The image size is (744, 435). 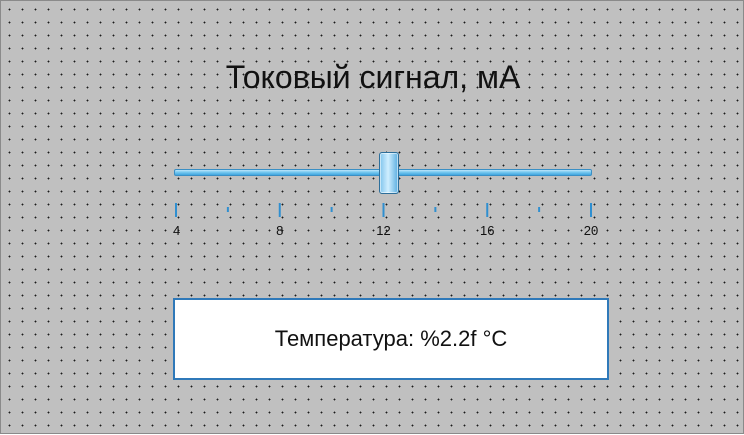 What do you see at coordinates (487, 230) in the screenshot?
I see `tick-label: 16` at bounding box center [487, 230].